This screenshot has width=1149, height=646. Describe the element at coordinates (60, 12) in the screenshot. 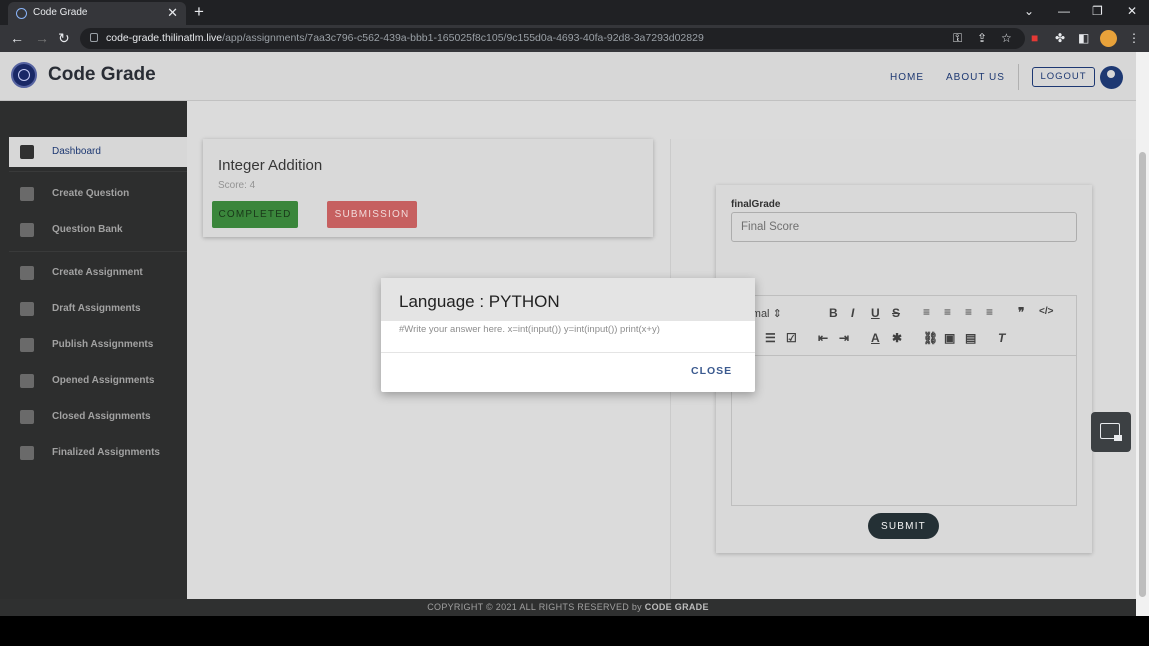

I see `tab-title: Code Grade` at that location.